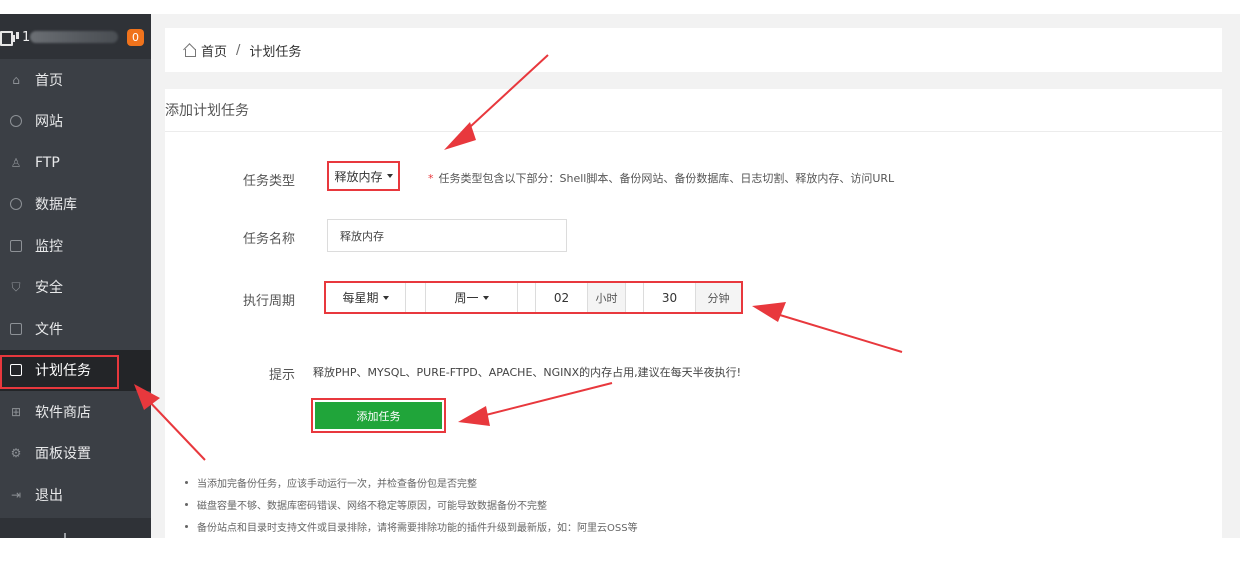 The width and height of the screenshot is (1240, 562). What do you see at coordinates (268, 301) in the screenshot?
I see `period-label: 执行周期` at bounding box center [268, 301].